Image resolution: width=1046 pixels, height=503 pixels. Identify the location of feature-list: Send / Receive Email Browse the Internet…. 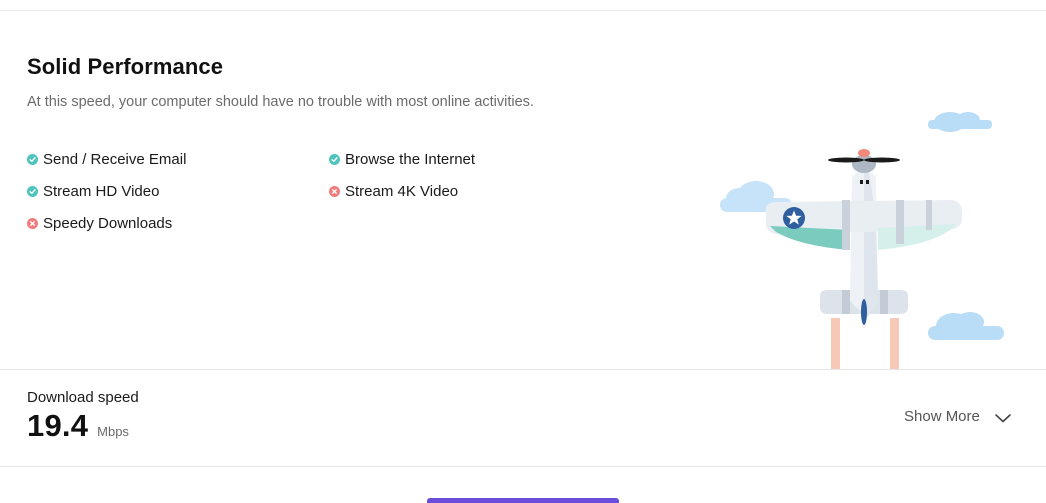
(337, 191).